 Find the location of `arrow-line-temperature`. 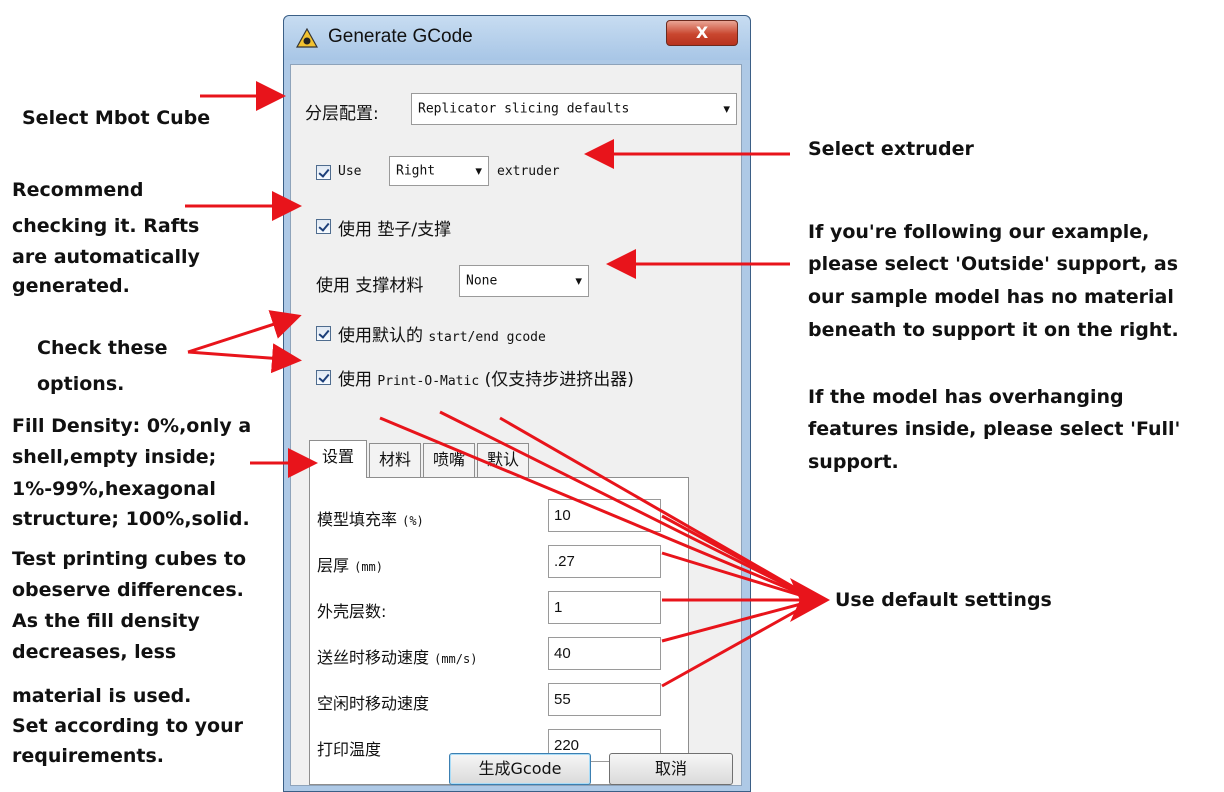

arrow-line-temperature is located at coordinates (739, 643).